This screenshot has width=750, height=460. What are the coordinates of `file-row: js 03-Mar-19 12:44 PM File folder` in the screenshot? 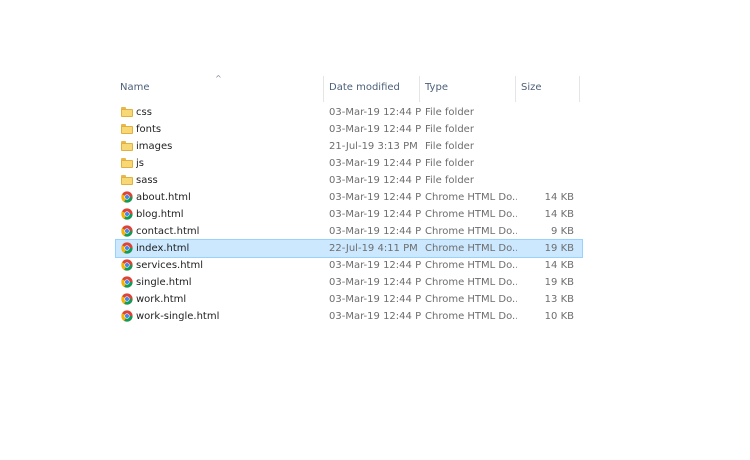 It's located at (349, 163).